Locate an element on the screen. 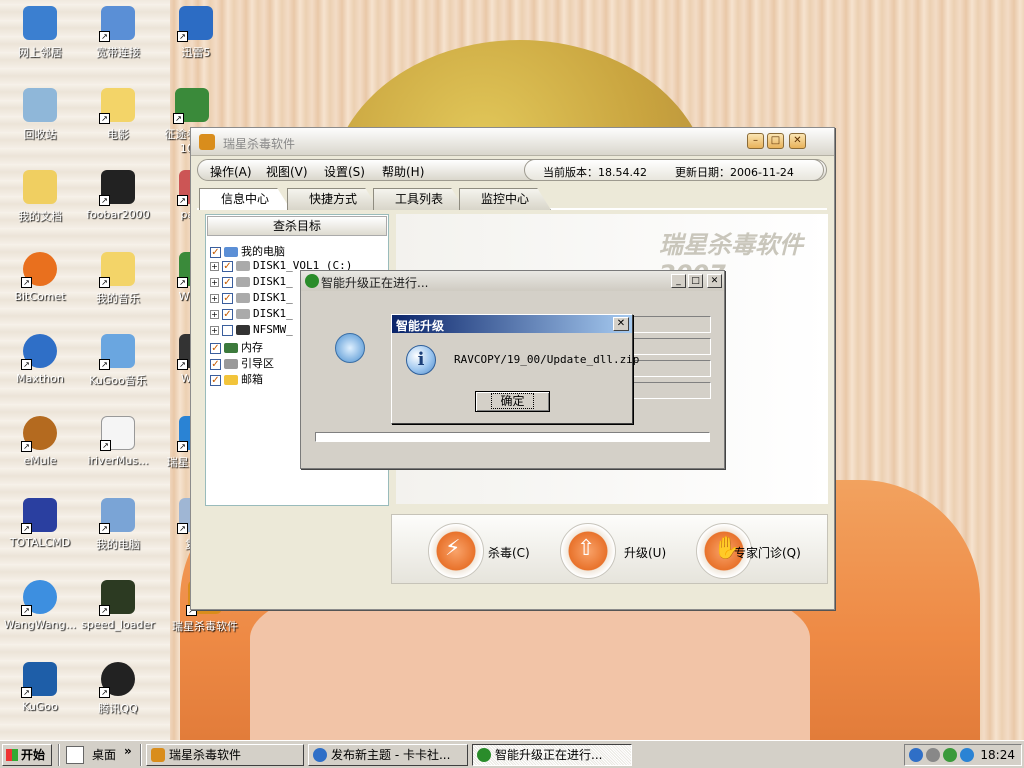 The height and width of the screenshot is (768, 1024). memory-icon is located at coordinates (231, 348).